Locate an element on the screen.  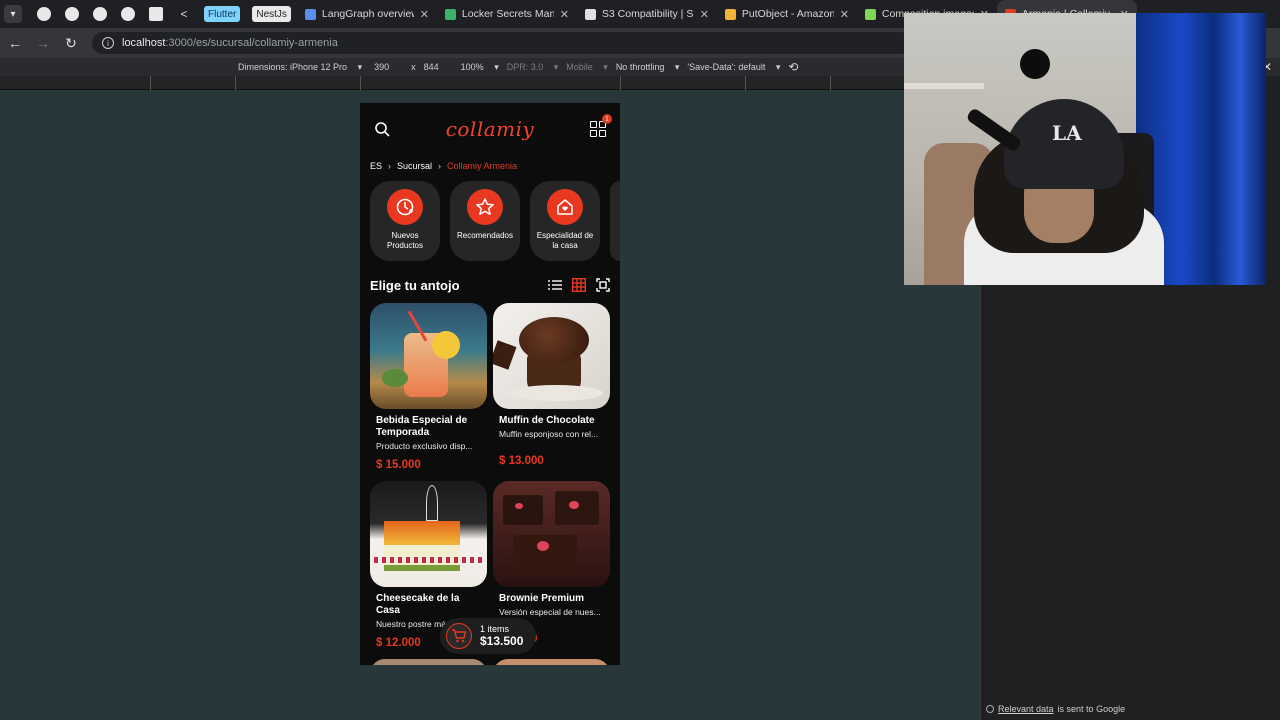
back-arrow-icon: ← is located at coordinates (15, 43).